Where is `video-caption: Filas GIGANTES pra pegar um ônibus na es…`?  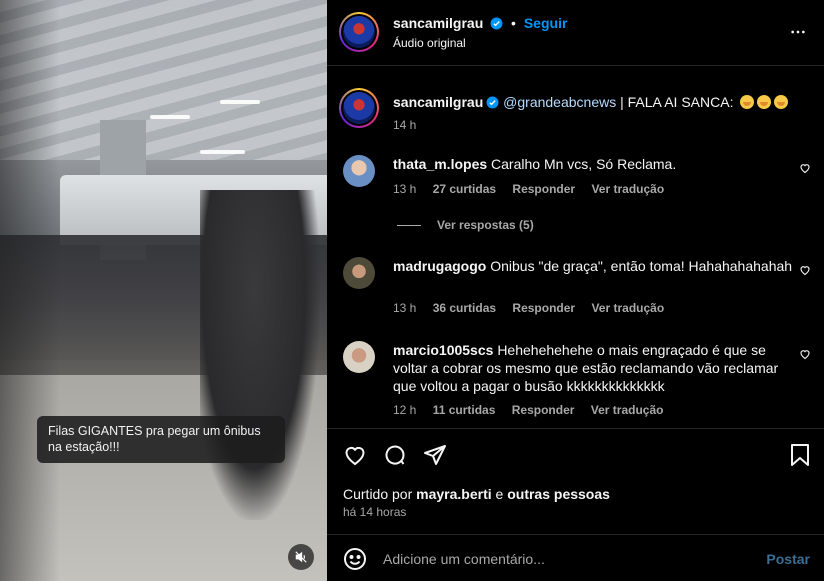
video-caption: Filas GIGANTES pra pegar um ônibus na es… is located at coordinates (161, 439).